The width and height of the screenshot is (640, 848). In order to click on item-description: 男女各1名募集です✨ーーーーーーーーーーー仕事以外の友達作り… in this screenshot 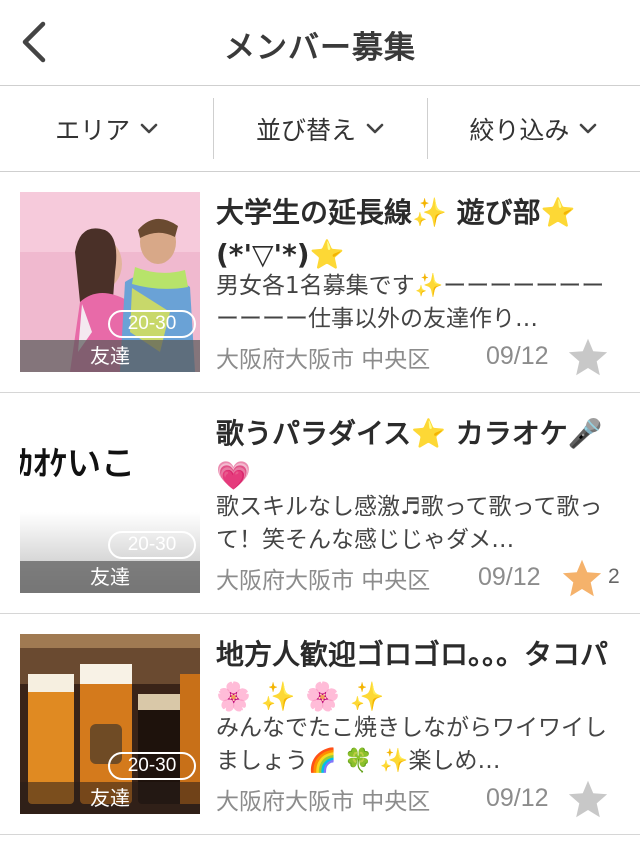, I will do `click(410, 302)`.